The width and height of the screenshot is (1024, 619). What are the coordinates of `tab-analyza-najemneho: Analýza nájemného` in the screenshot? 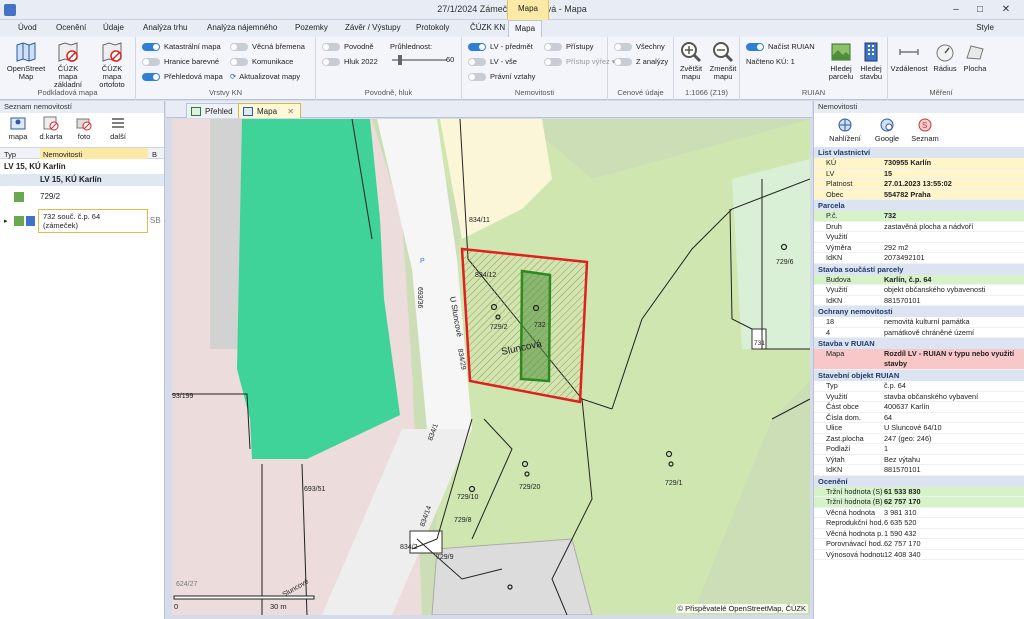 It's located at (242, 27).